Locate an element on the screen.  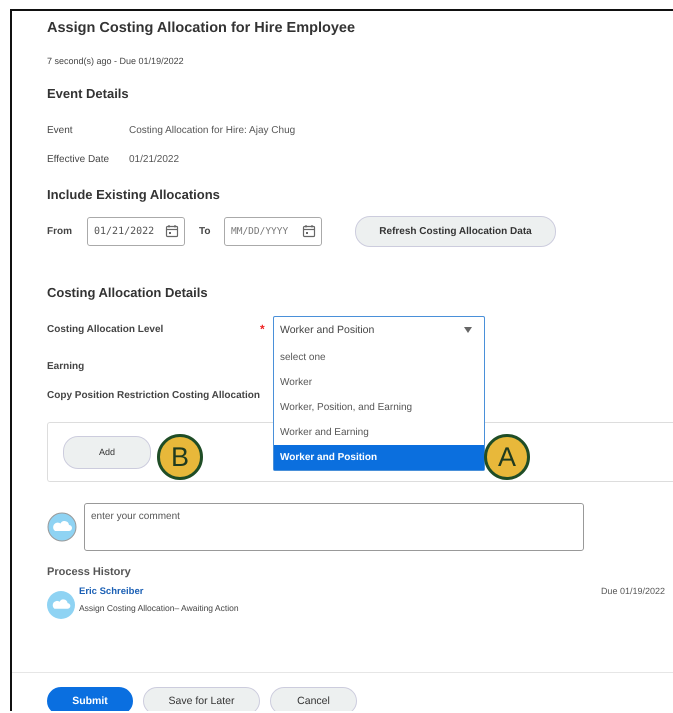
callout-marker: B is located at coordinates (180, 457).